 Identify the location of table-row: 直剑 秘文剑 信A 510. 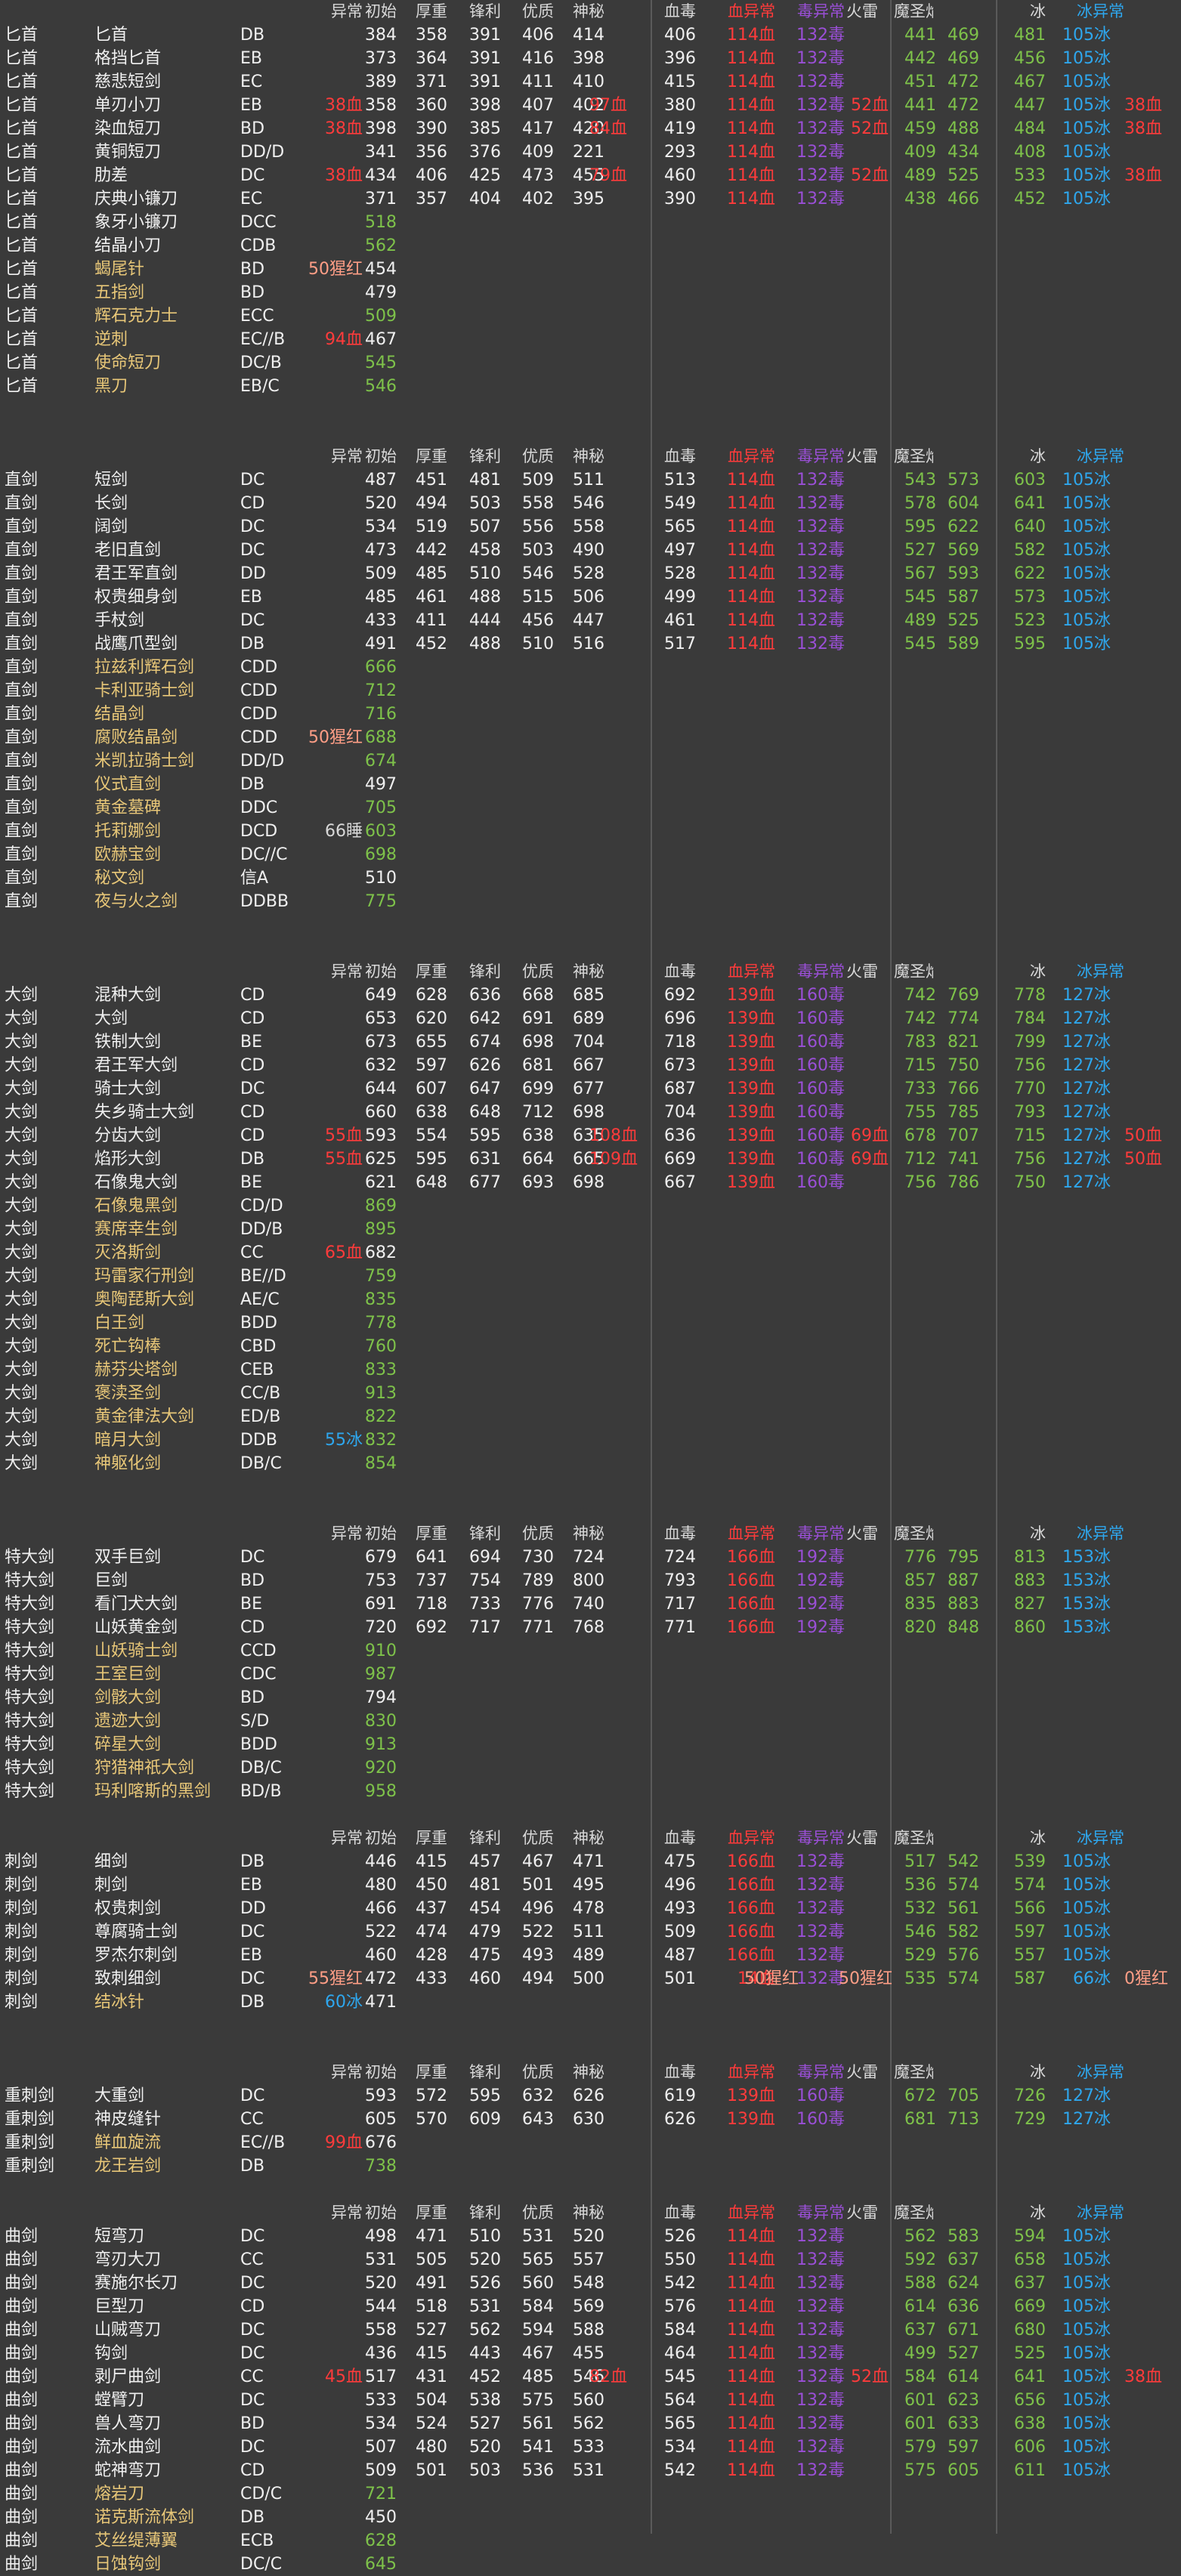
(590, 878).